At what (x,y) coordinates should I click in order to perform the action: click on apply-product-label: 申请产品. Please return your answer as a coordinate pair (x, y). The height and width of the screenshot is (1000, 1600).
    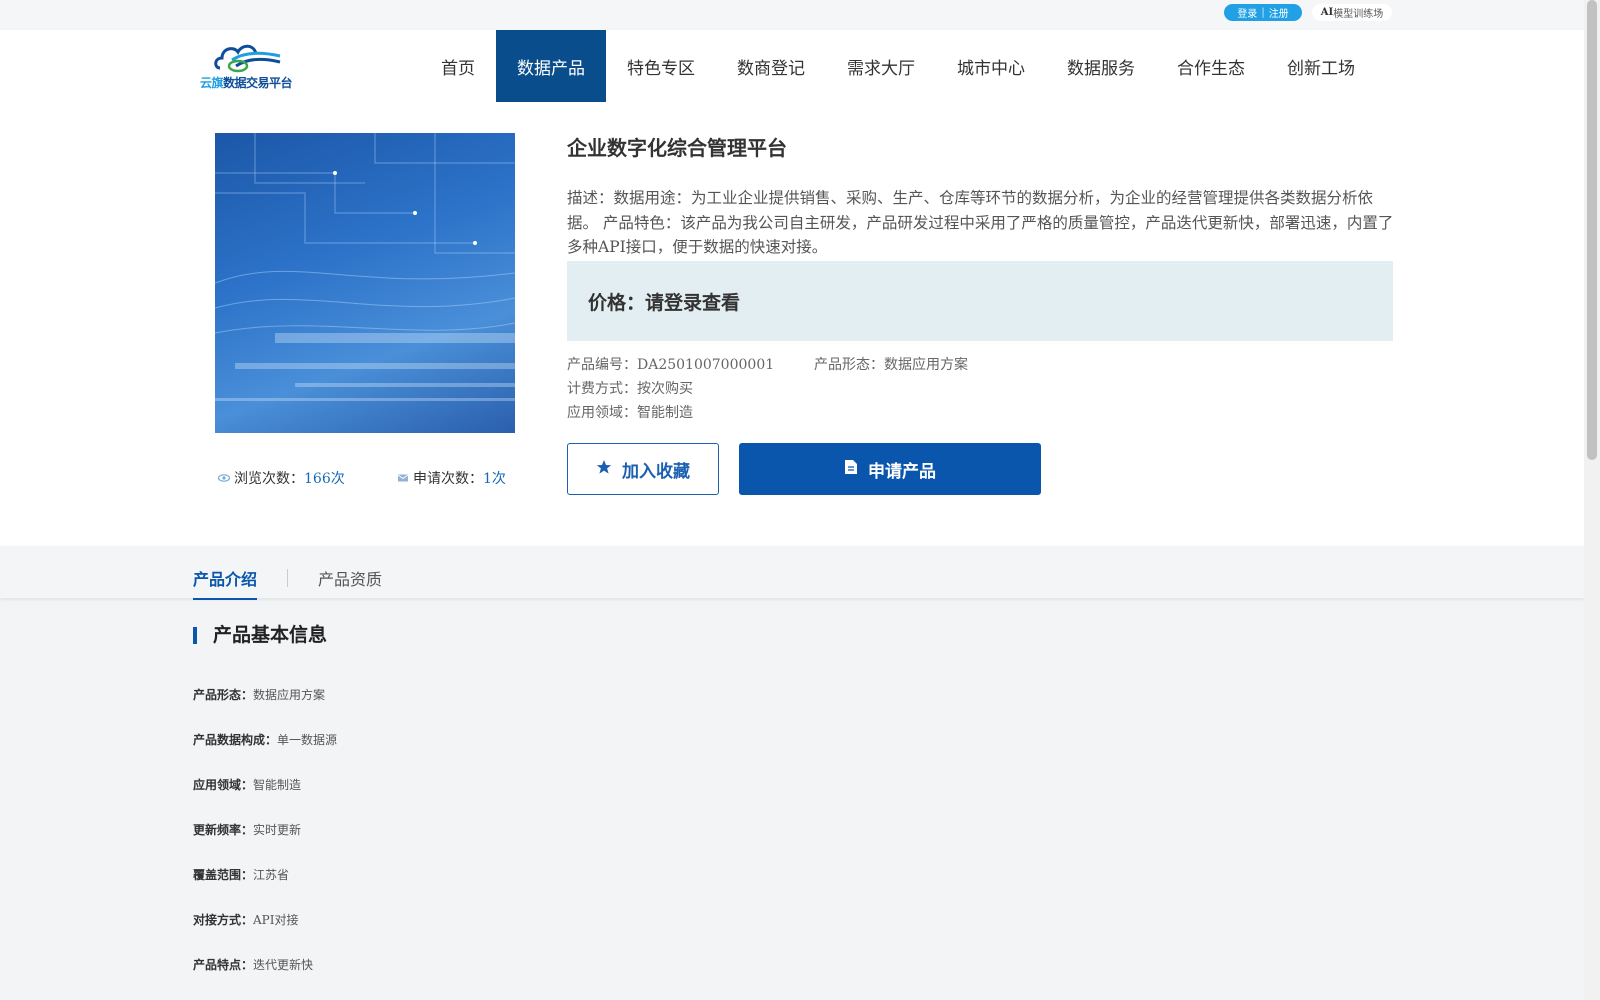
    Looking at the image, I should click on (902, 471).